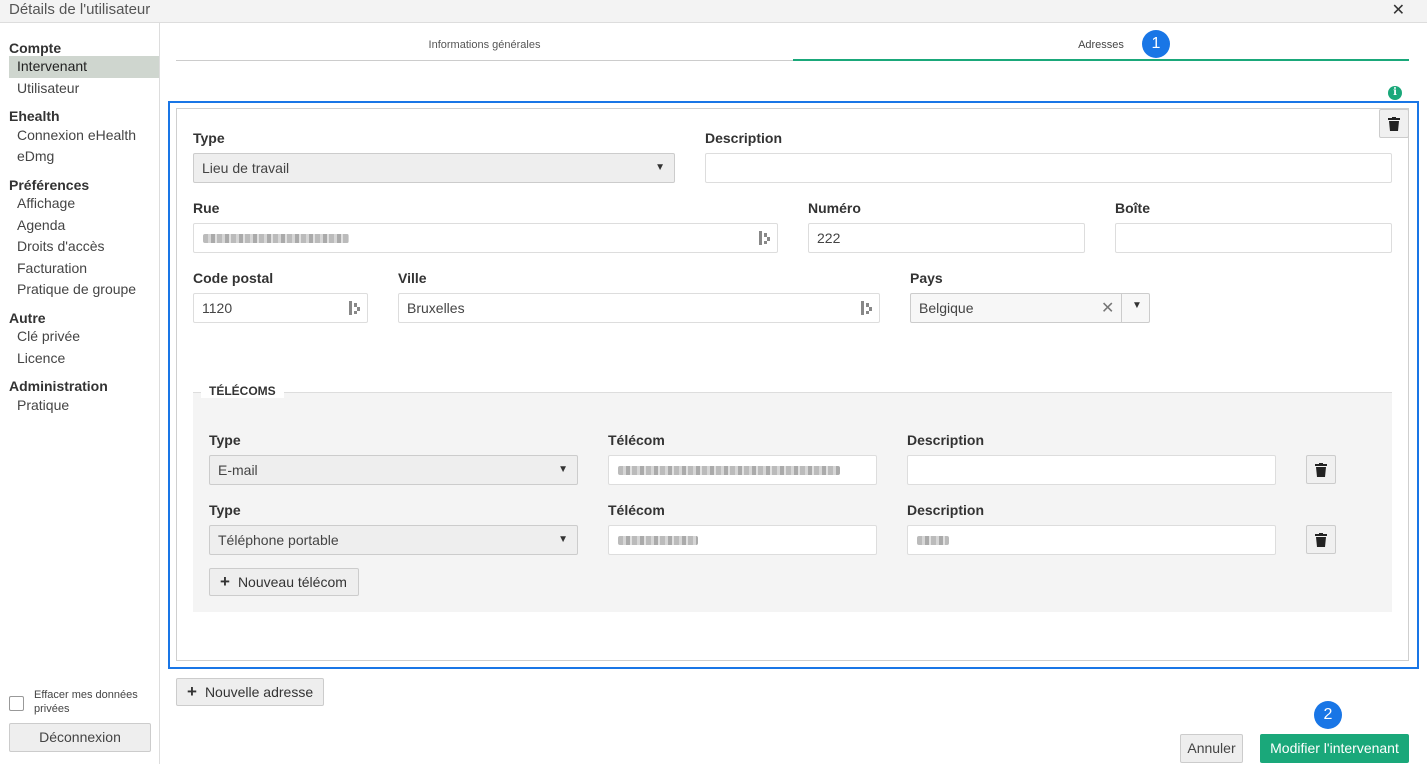 This screenshot has height=777, width=1427. I want to click on sidebar-item-utilisateur: Utilisateur, so click(84, 89).